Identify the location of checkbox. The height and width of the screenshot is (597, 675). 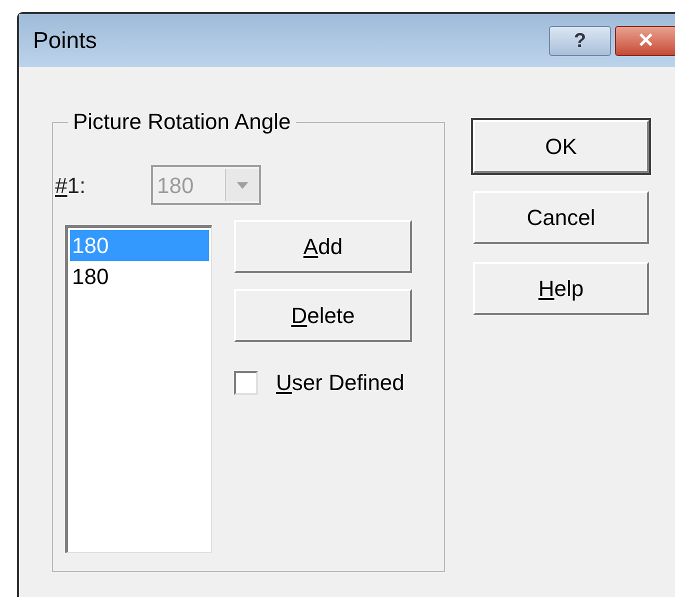
(246, 382).